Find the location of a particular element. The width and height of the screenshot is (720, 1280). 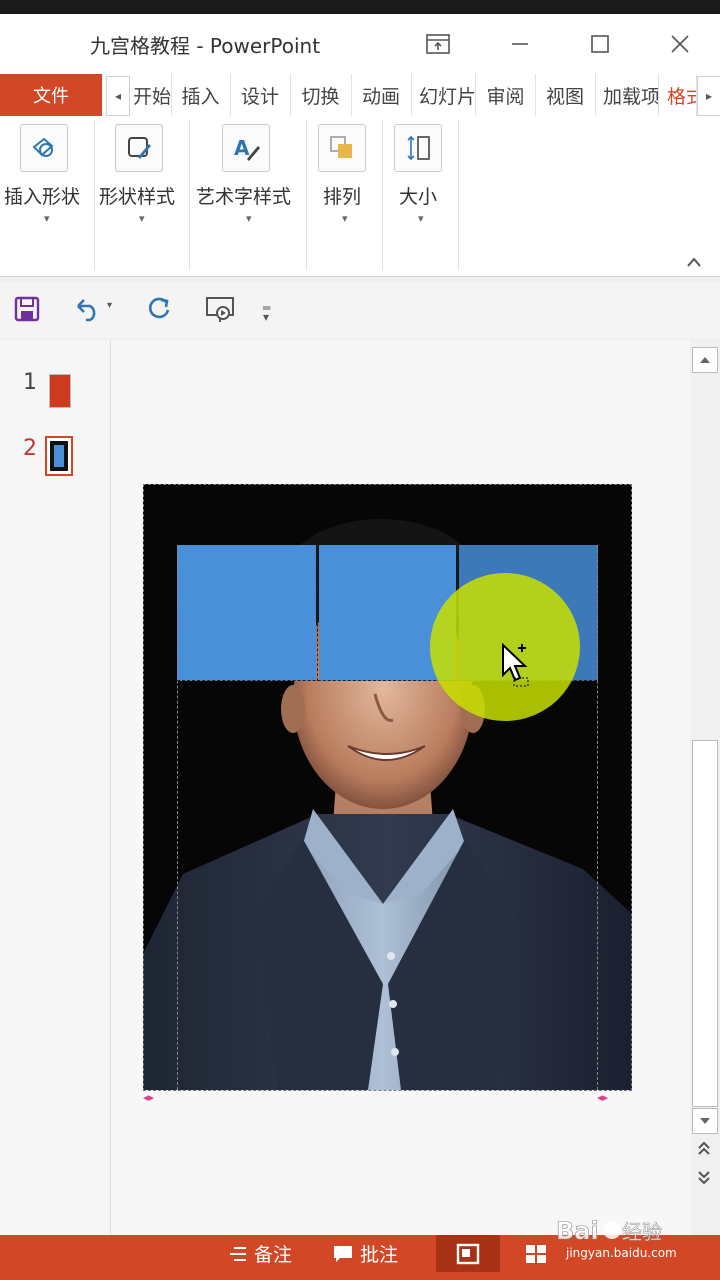

tab-transitions: 切换 is located at coordinates (321, 95).